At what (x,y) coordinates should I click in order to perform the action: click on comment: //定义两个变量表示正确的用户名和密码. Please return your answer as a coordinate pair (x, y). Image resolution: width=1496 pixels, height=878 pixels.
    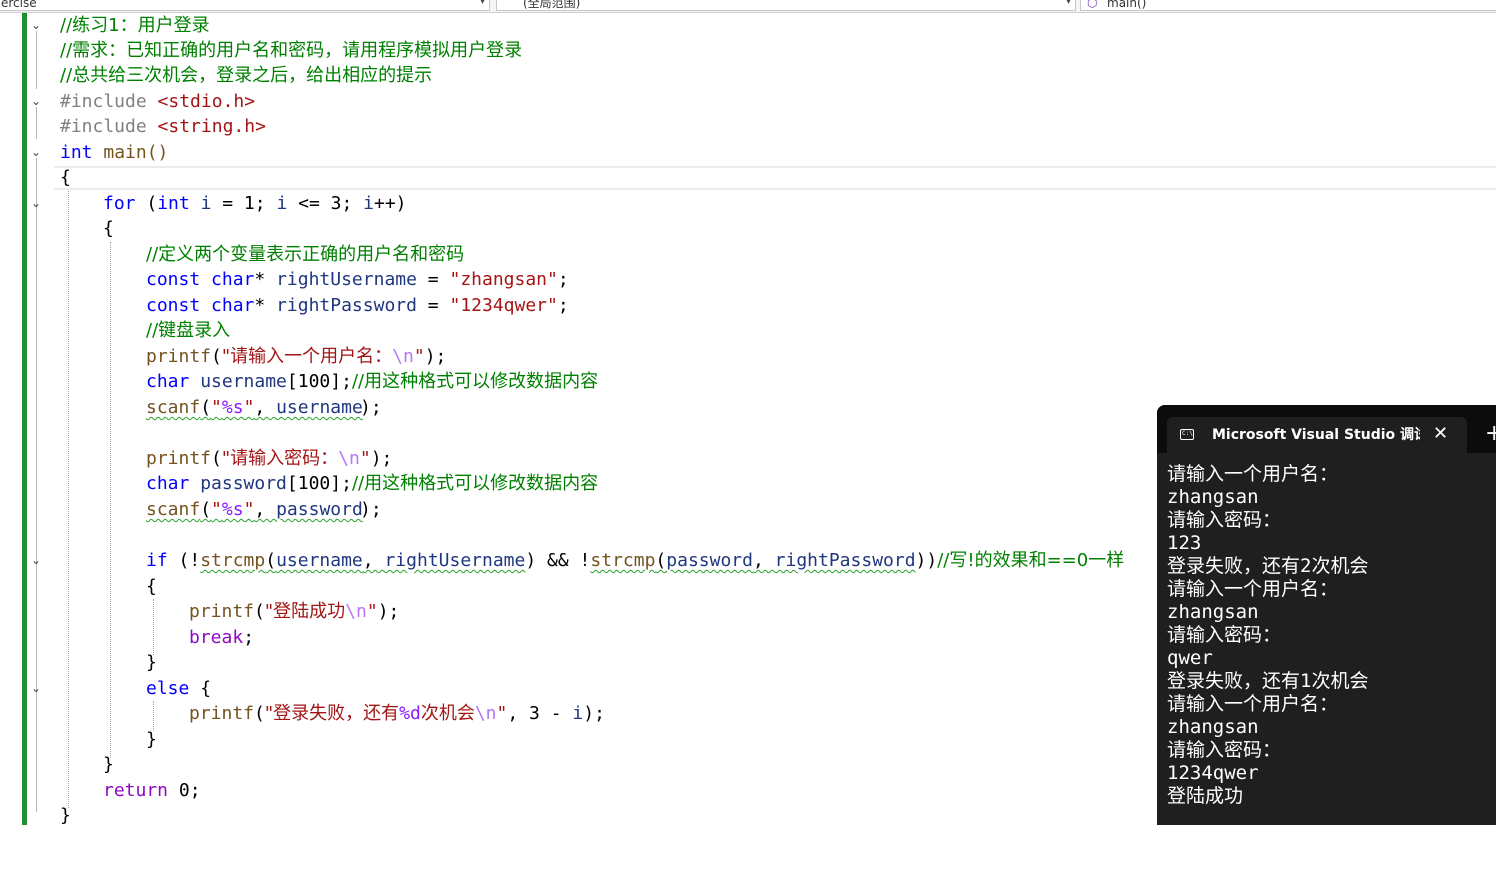
    Looking at the image, I should click on (305, 254).